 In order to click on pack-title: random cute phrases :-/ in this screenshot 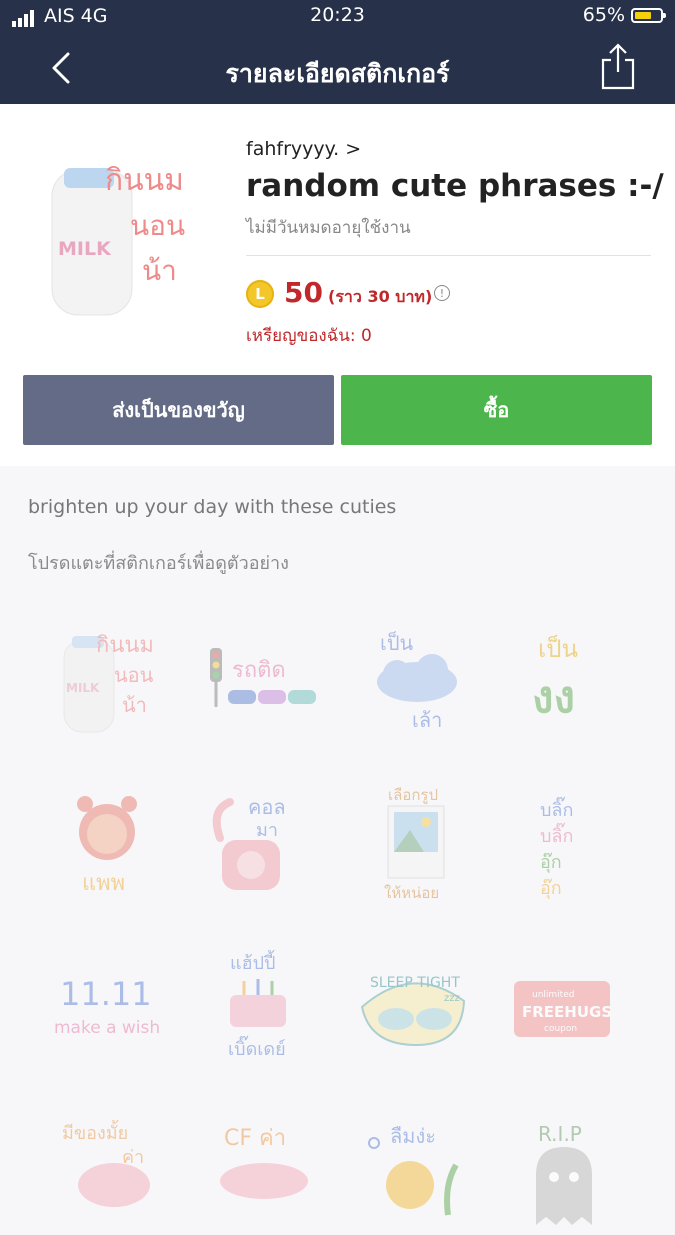, I will do `click(455, 186)`.